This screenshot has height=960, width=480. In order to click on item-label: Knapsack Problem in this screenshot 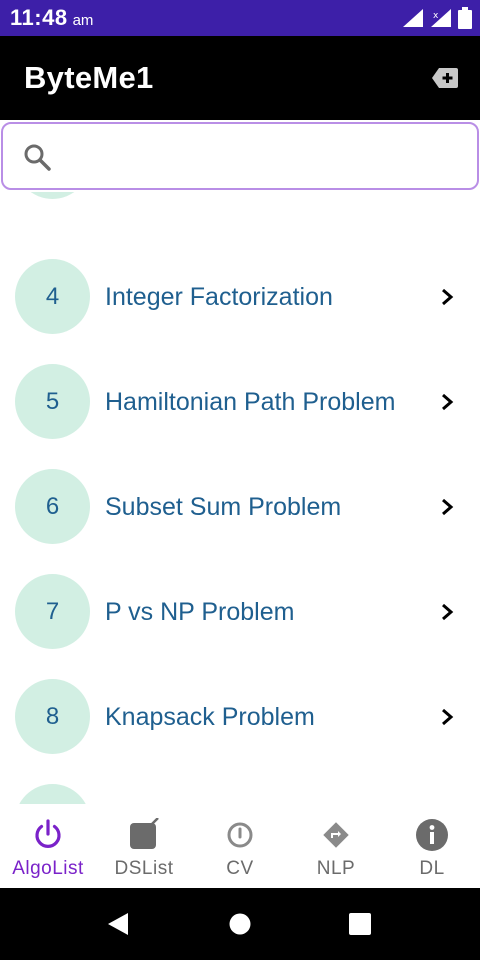, I will do `click(210, 717)`.